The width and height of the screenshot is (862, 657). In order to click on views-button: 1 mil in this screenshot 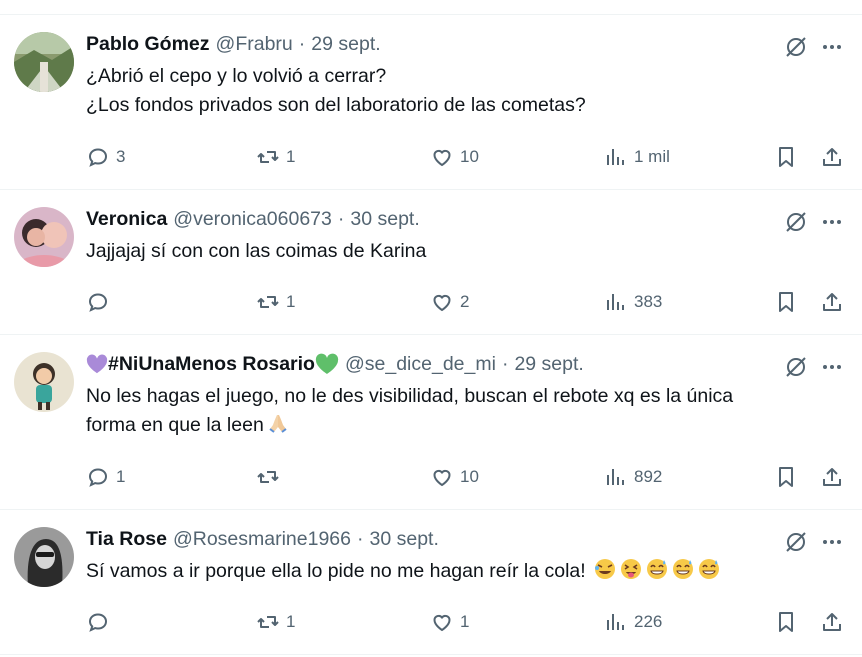, I will do `click(637, 157)`.